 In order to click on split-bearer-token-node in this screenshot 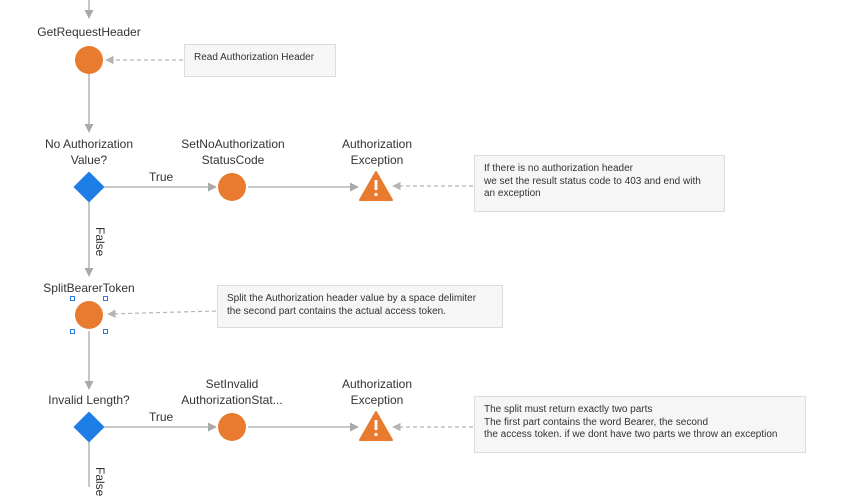, I will do `click(89, 315)`.